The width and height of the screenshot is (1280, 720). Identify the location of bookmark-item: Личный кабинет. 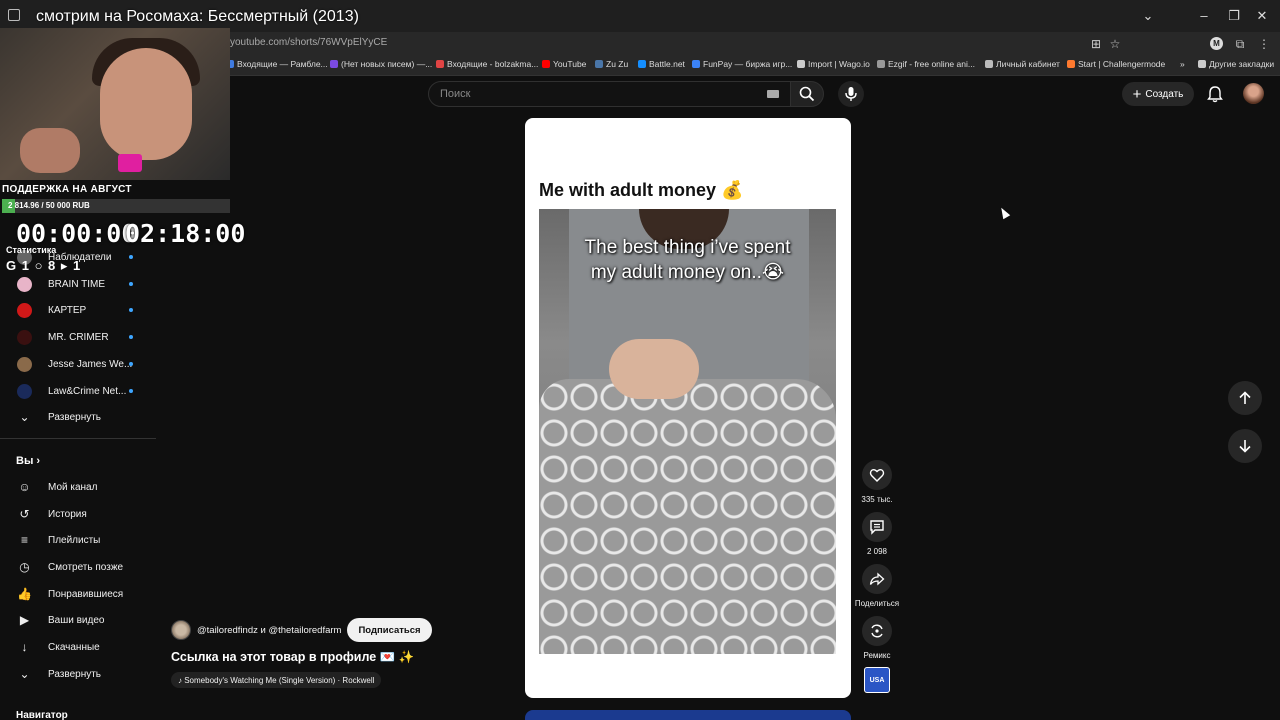
(1022, 64).